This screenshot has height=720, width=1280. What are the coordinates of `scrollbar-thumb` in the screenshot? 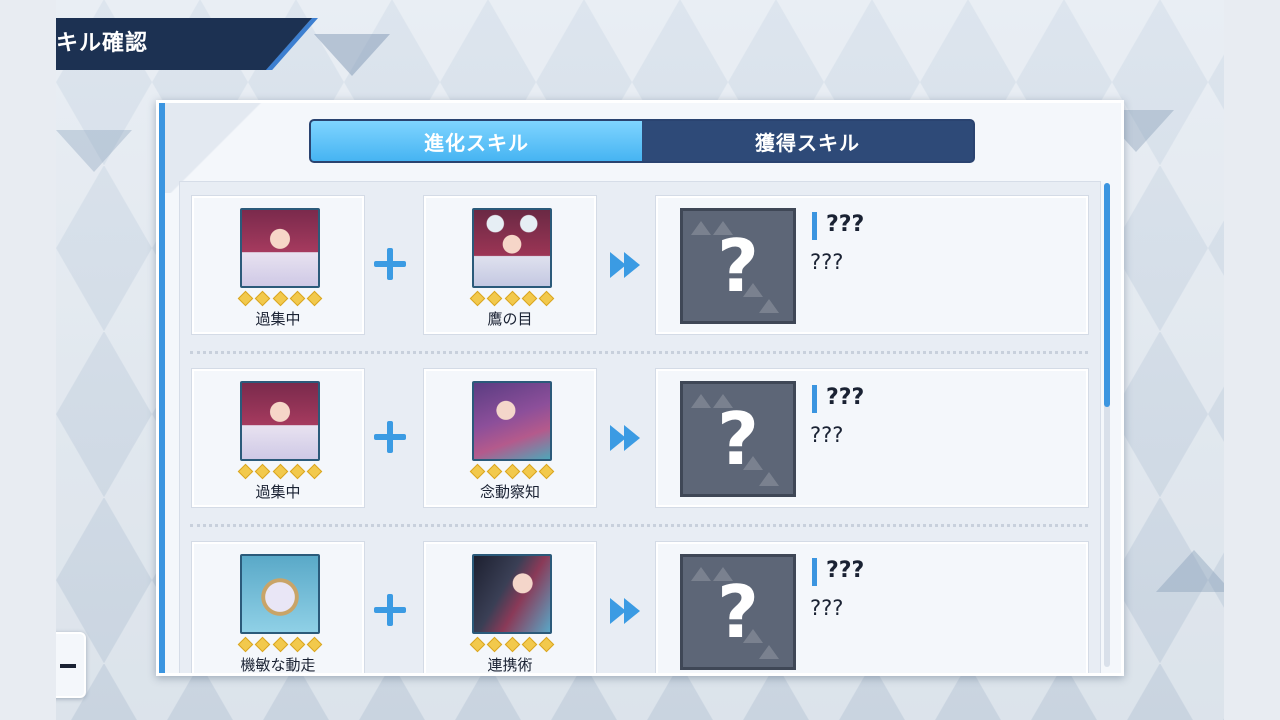 It's located at (1107, 295).